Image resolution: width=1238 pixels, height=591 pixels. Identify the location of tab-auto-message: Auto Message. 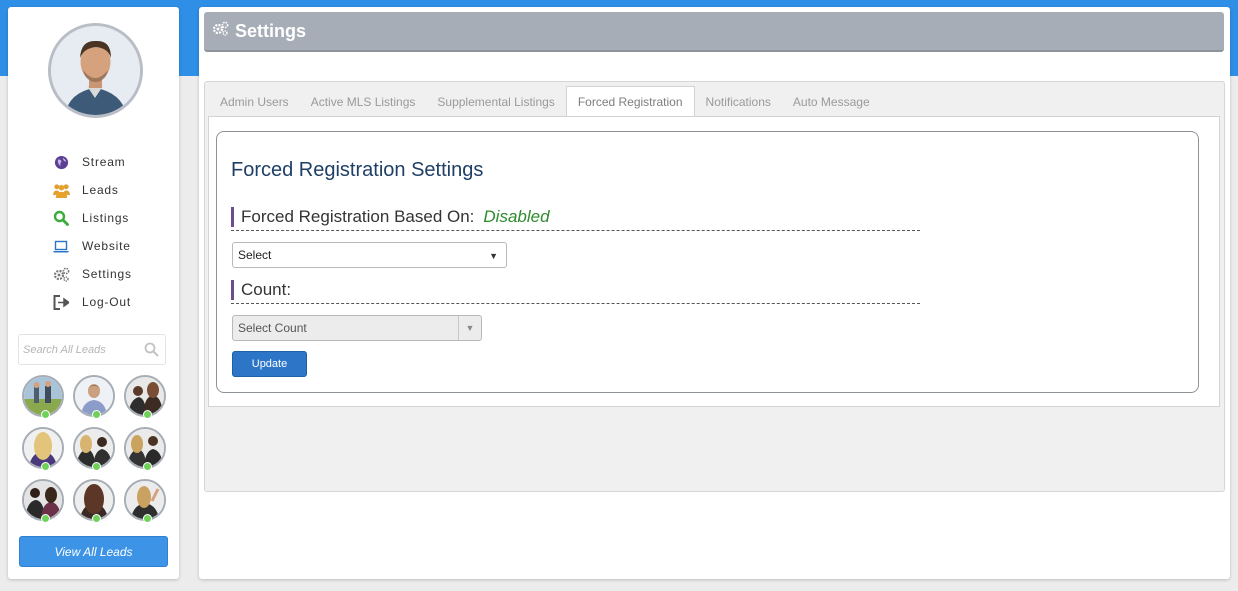
(831, 101).